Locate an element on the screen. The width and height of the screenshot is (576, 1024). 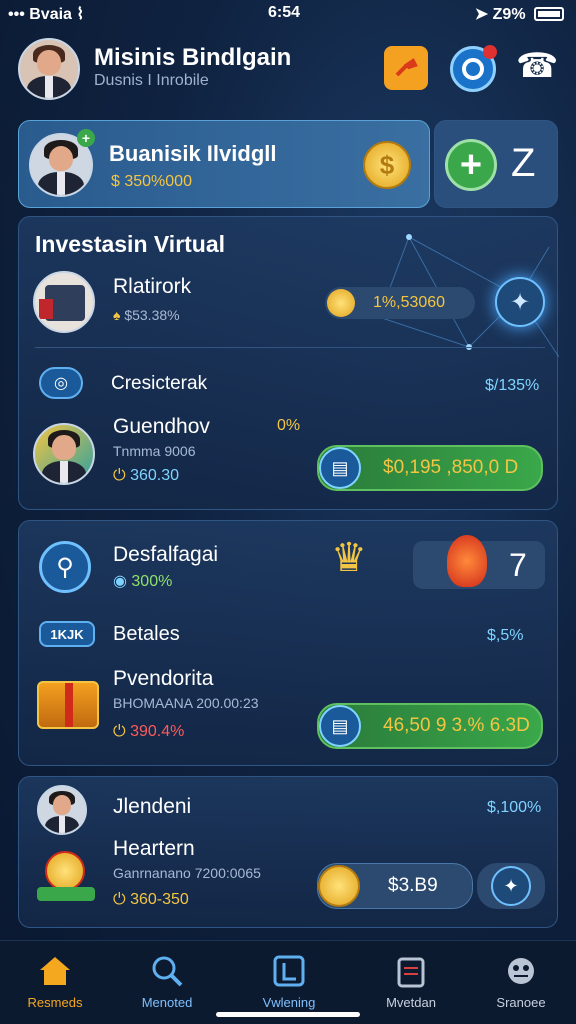
notification-dot is located at coordinates (490, 52).